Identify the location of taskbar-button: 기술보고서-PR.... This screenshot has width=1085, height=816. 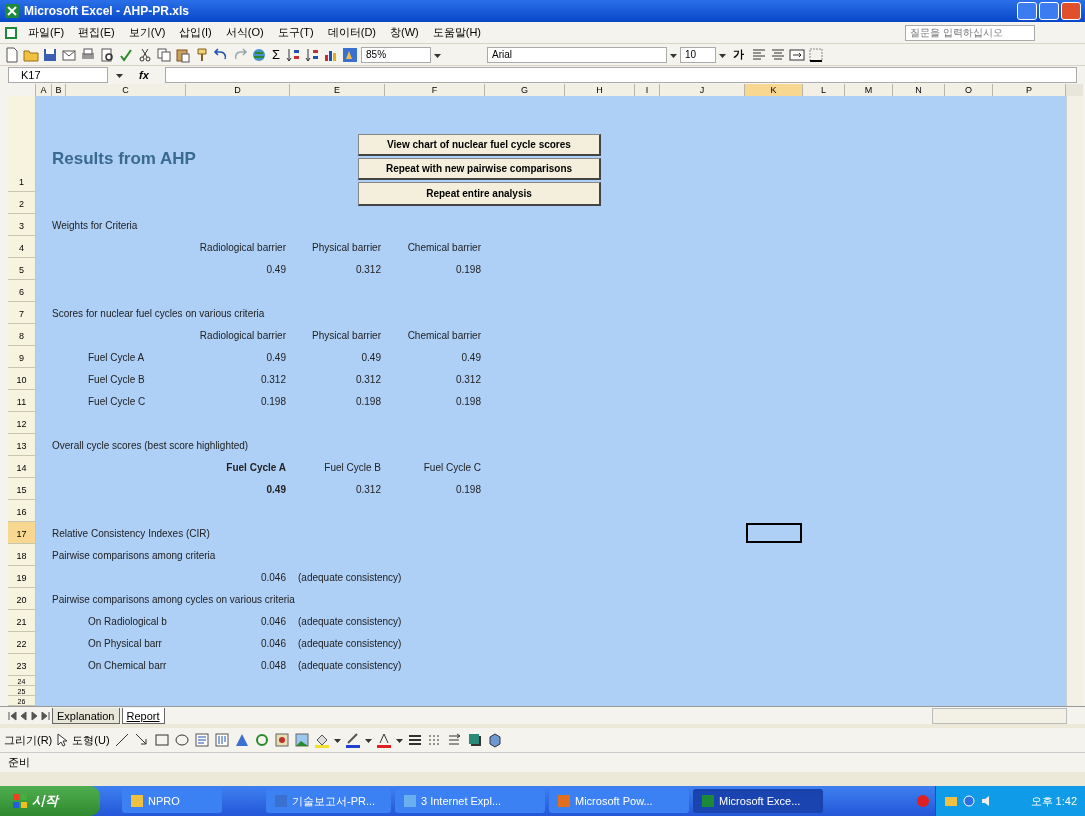
(328, 801).